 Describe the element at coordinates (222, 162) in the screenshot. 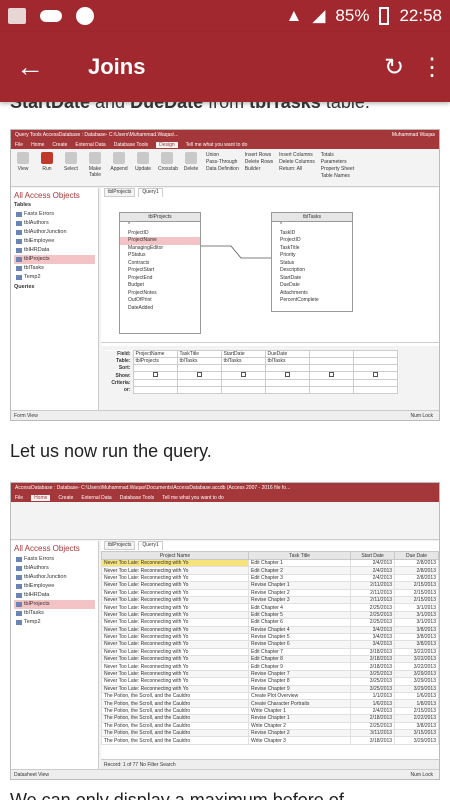

I see `pass-through-button: Pass-Through` at that location.